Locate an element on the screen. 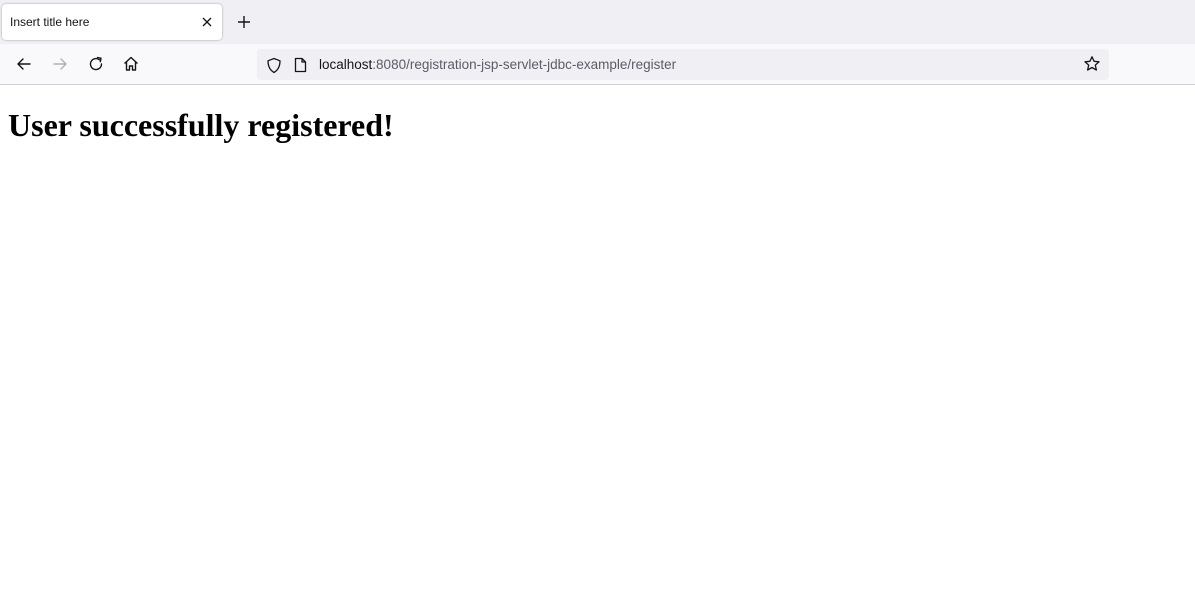 The image size is (1195, 593). close-icon is located at coordinates (207, 22).